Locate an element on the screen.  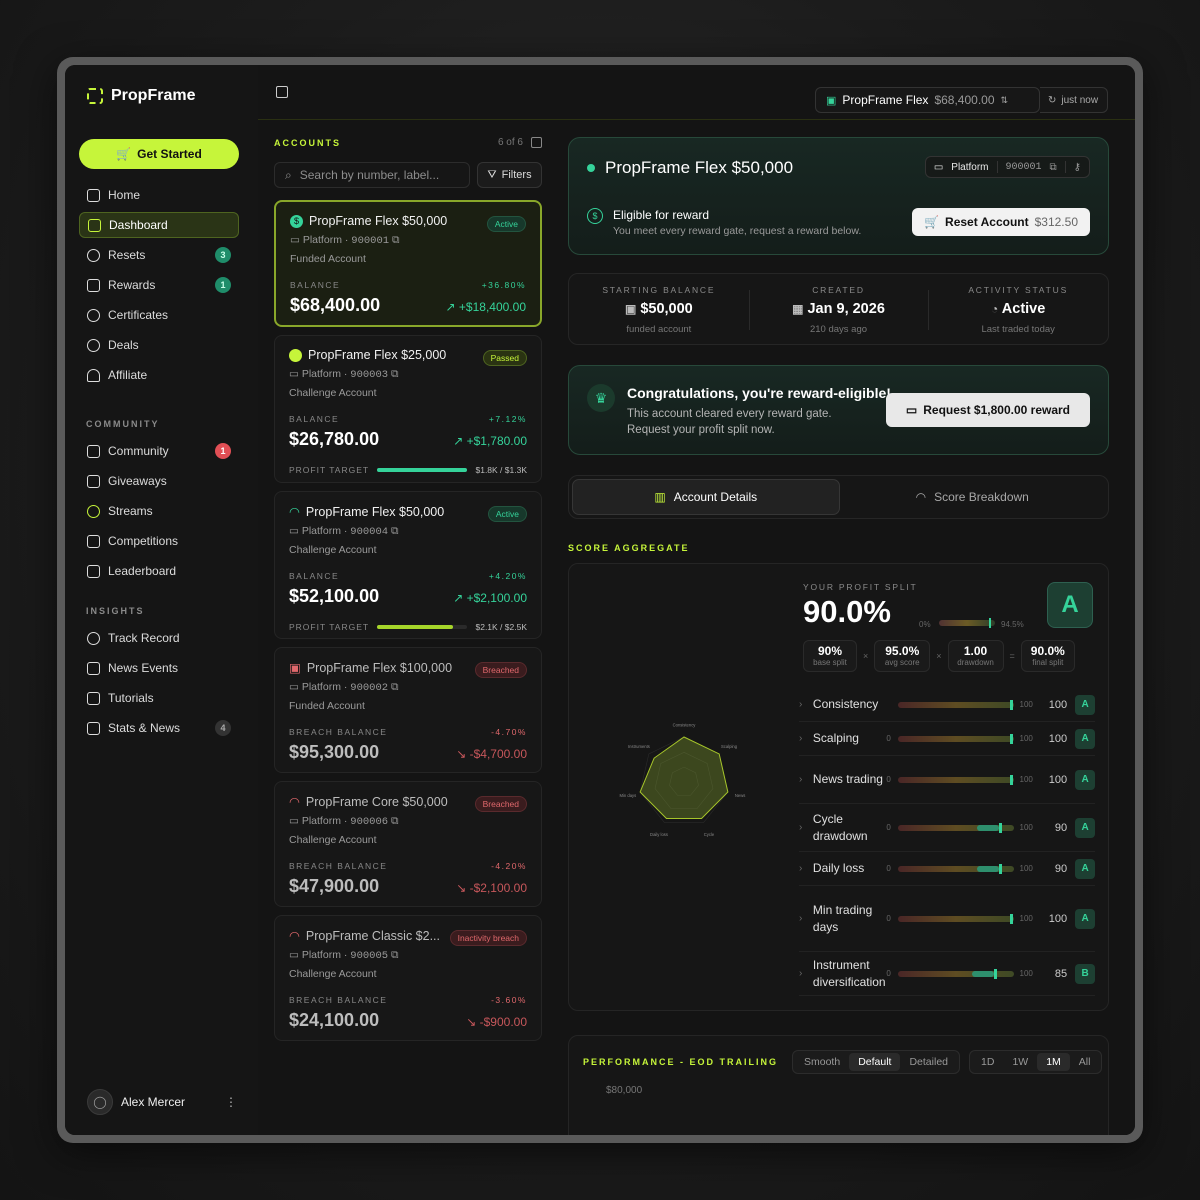
users-icon is located at coordinates (93, 375).